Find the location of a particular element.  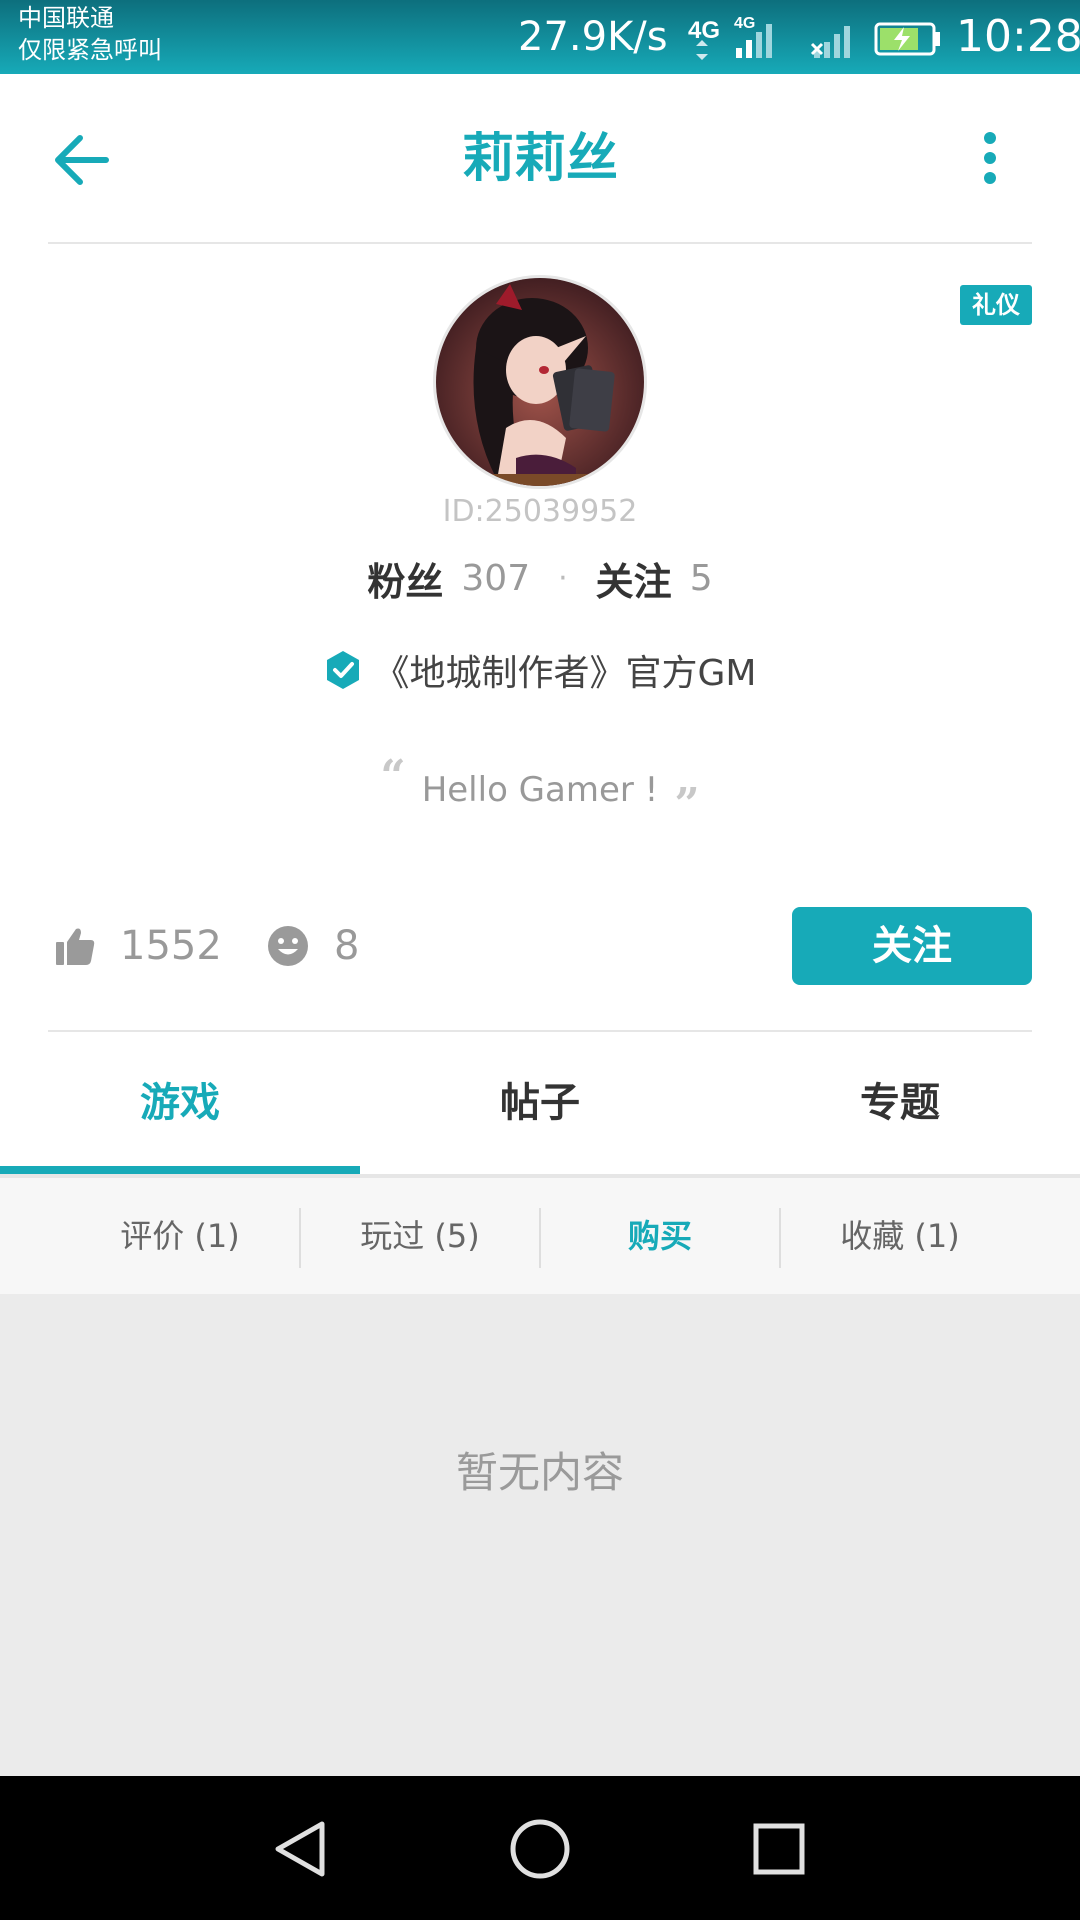

network-speed: 27.9K/s is located at coordinates (593, 37).